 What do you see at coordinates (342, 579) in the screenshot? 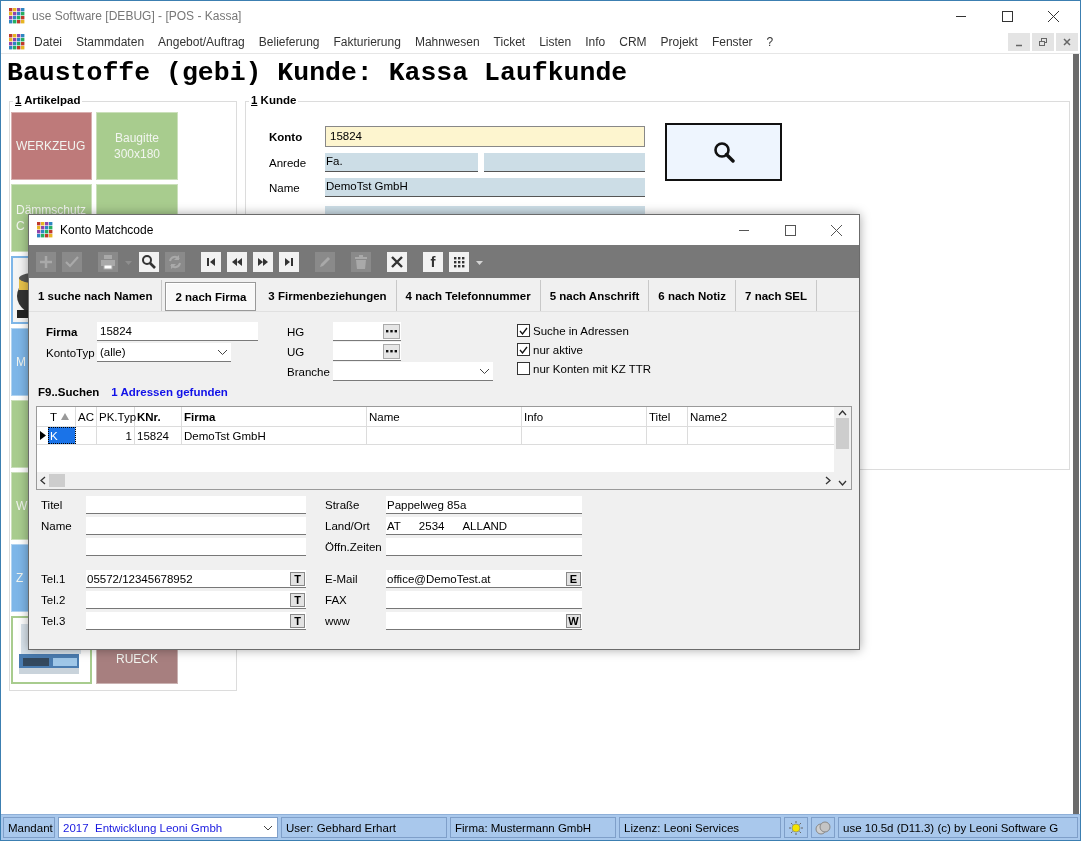
I see `field-label: E-Mail` at bounding box center [342, 579].